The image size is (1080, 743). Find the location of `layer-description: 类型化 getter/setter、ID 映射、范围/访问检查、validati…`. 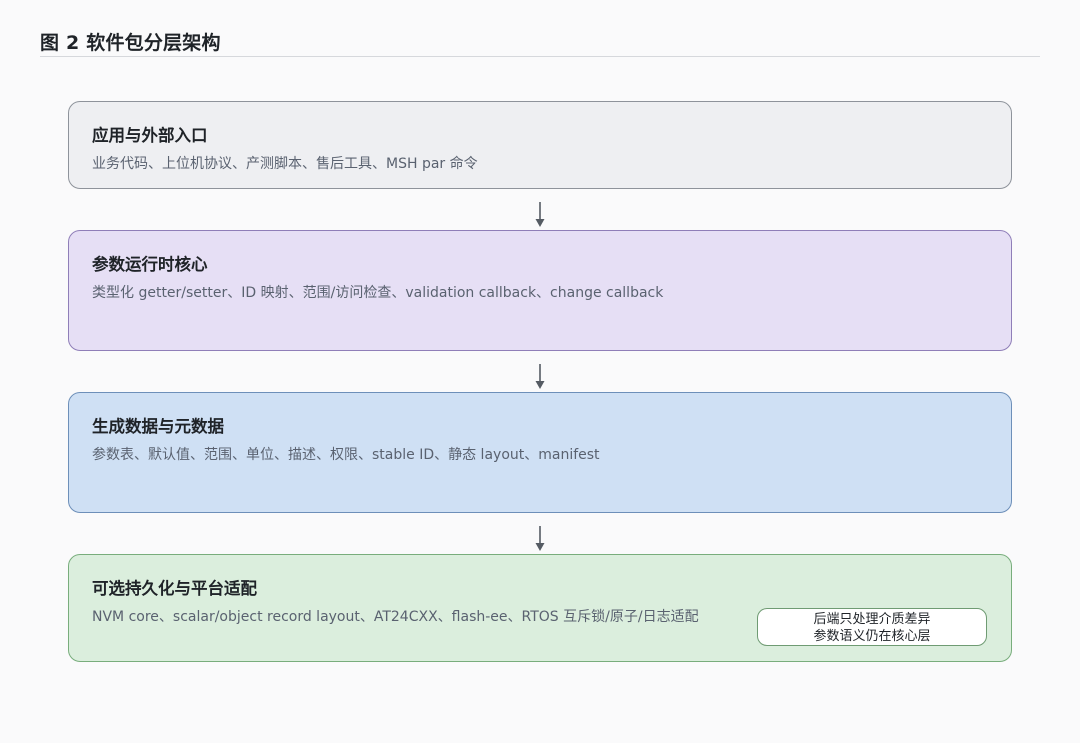

layer-description: 类型化 getter/setter、ID 映射、范围/访问检查、validati… is located at coordinates (378, 293).